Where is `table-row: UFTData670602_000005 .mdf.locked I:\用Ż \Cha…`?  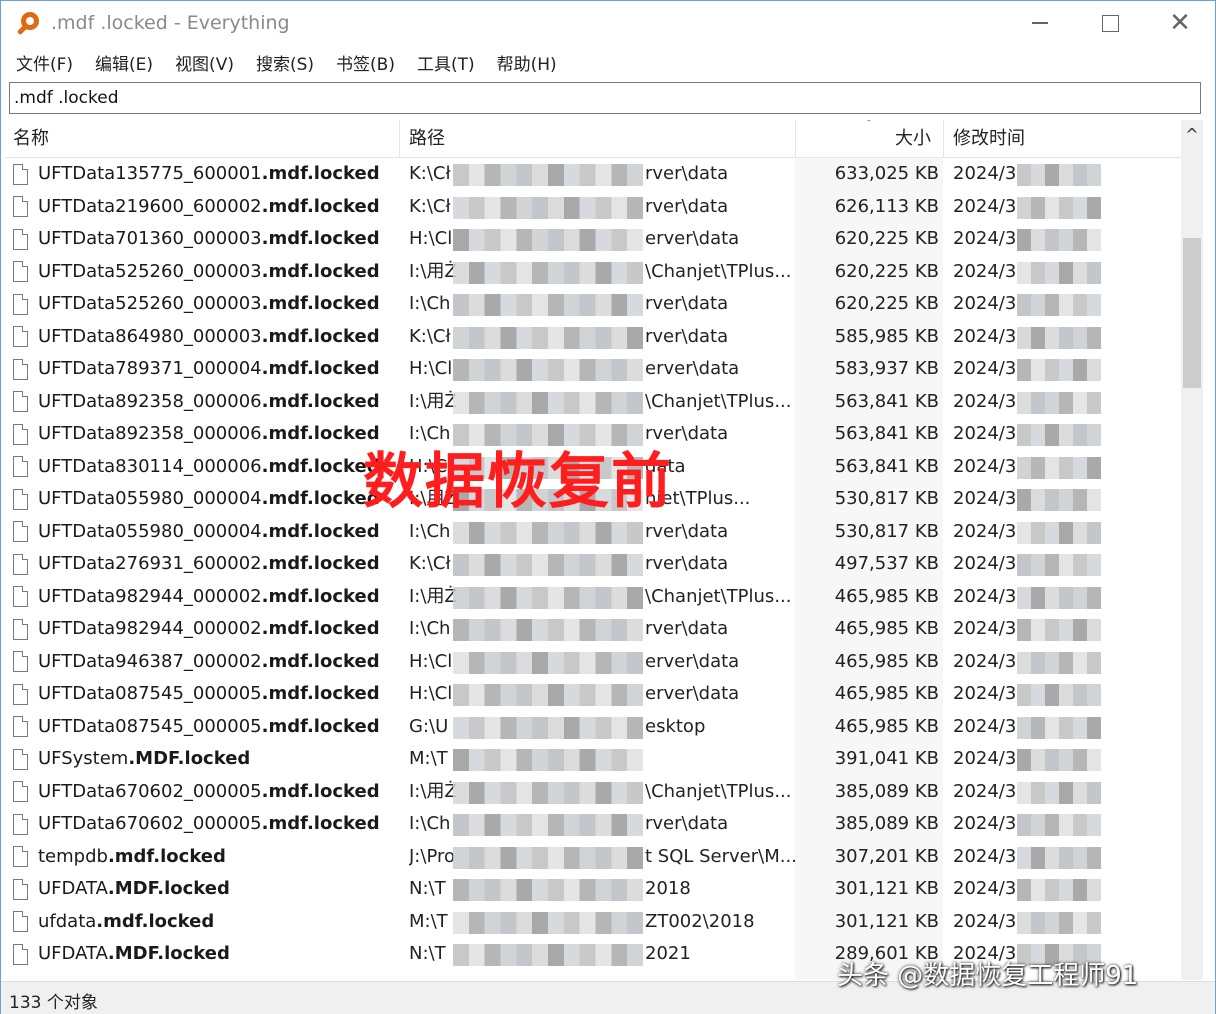
table-row: UFTData670602_000005 .mdf.locked I:\用Ż \Cha… is located at coordinates (593, 792).